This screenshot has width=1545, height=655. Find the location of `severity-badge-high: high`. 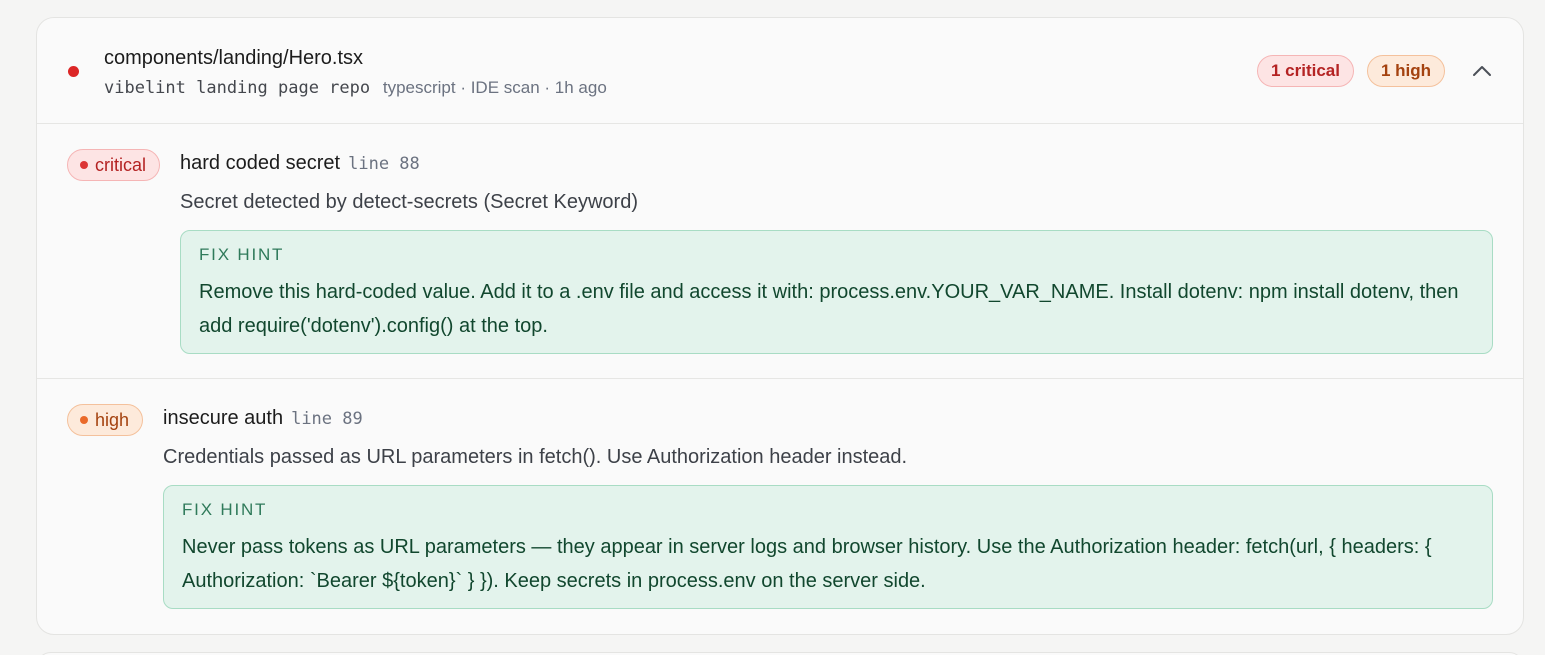

severity-badge-high: high is located at coordinates (105, 420).